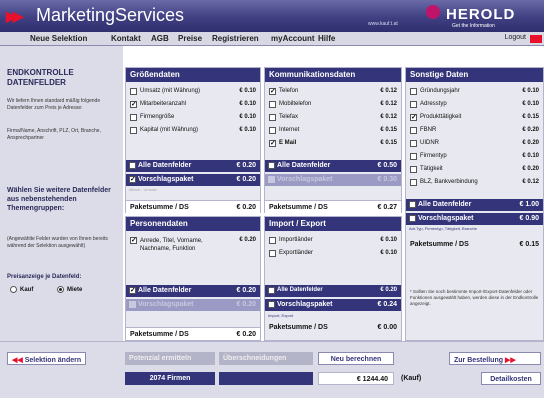 The height and width of the screenshot is (398, 544). Describe the element at coordinates (160, 38) in the screenshot. I see `nav-agb: AGB` at that location.